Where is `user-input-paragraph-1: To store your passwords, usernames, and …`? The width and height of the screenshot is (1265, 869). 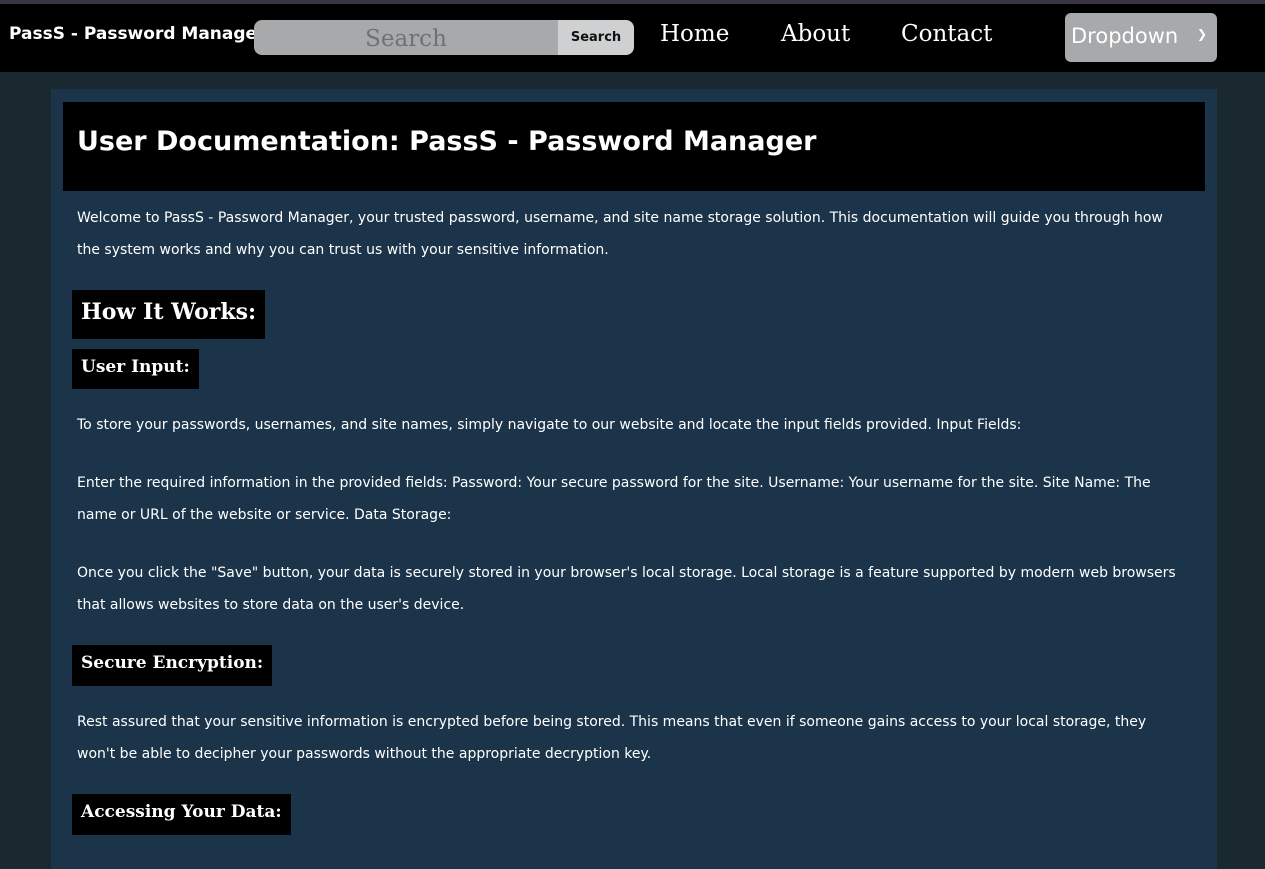 user-input-paragraph-1: To store your passwords, usernames, and … is located at coordinates (549, 425).